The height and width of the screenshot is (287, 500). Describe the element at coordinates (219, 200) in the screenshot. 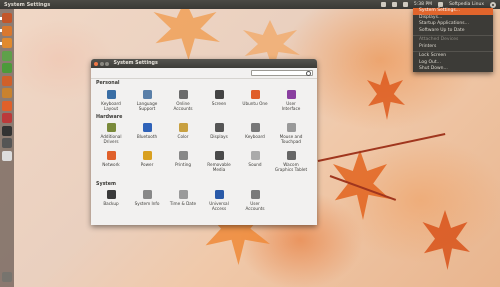

I see `settings-item: Universal Access` at that location.